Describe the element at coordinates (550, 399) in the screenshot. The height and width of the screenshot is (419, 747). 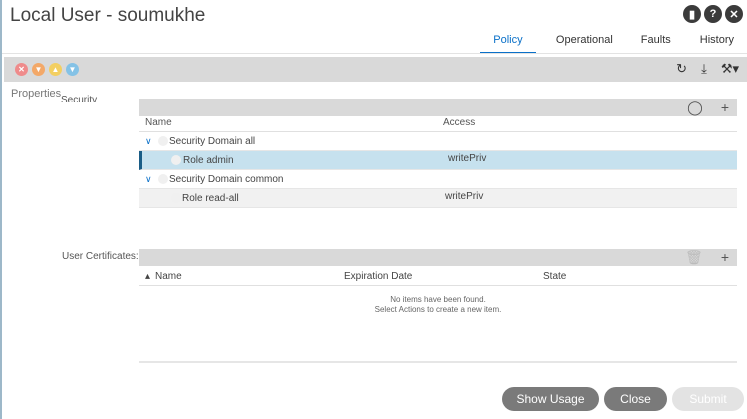
I see `show-usage-button: Show Usage` at that location.